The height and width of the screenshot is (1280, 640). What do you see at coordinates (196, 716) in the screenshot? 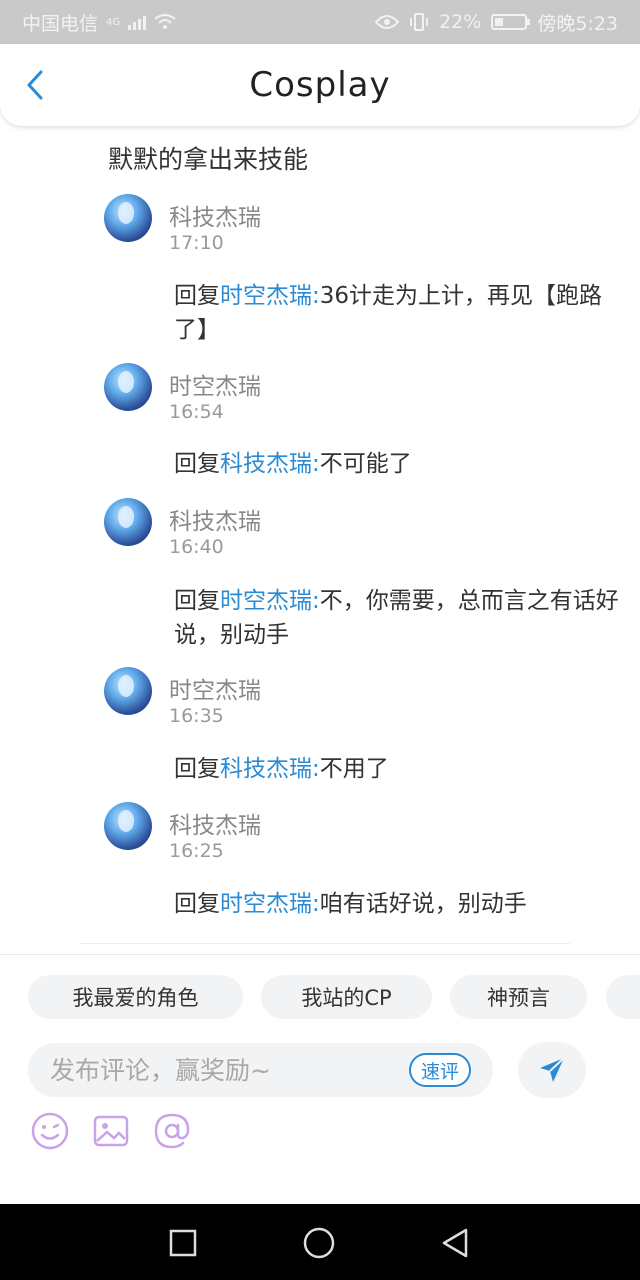
I see `comment-time: 16:35` at bounding box center [196, 716].